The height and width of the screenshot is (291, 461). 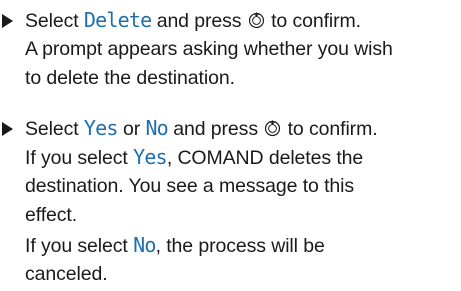 I want to click on step-description-line: If you select Yes, COMAND deletes the, so click(x=194, y=158).